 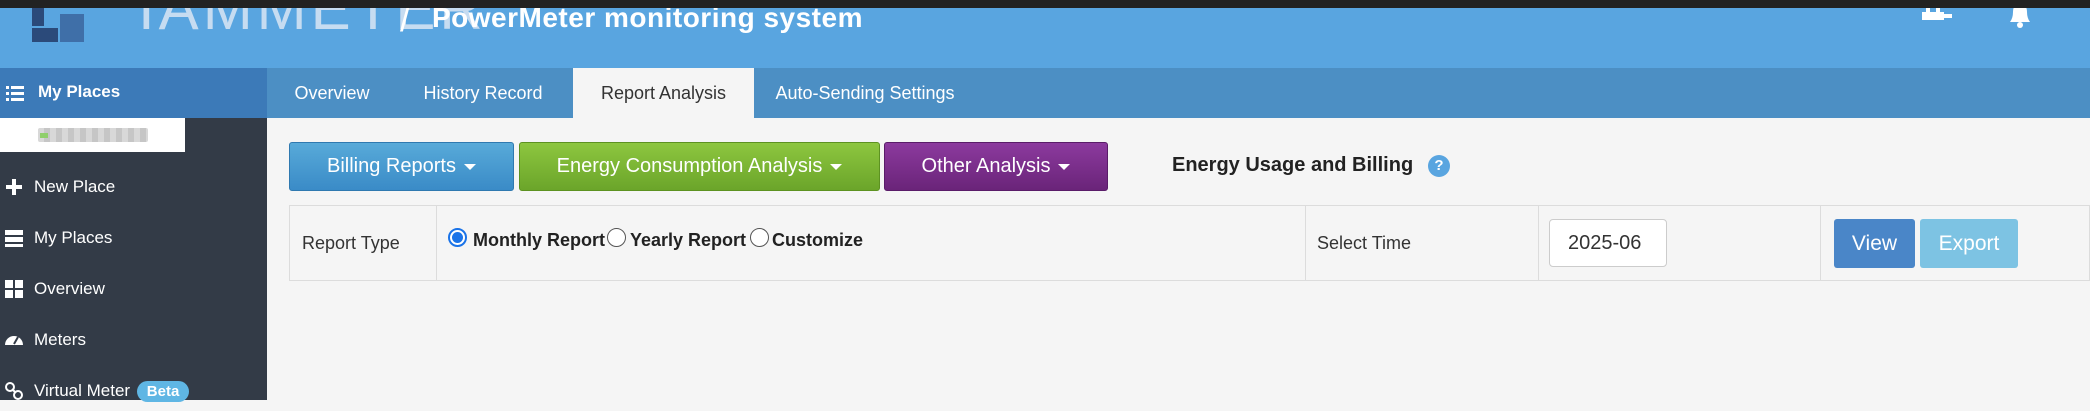 I want to click on gauge-icon, so click(x=14, y=340).